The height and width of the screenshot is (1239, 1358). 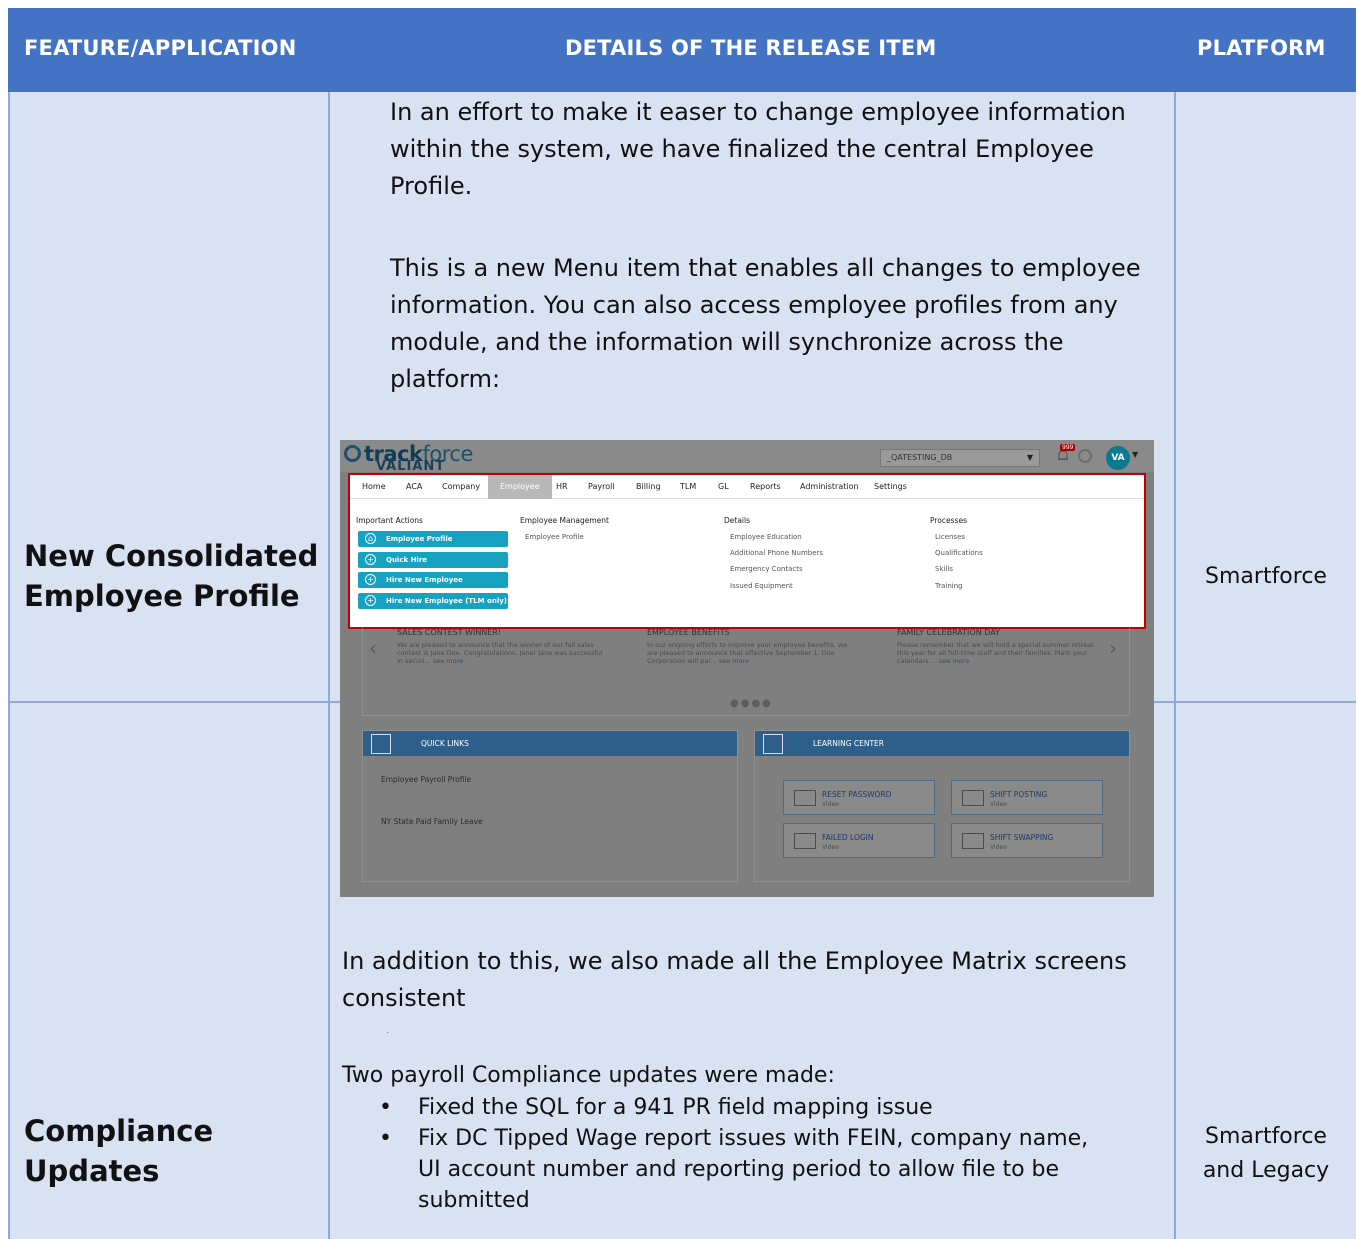 What do you see at coordinates (1266, 1170) in the screenshot?
I see `platform-line: and Legacy` at bounding box center [1266, 1170].